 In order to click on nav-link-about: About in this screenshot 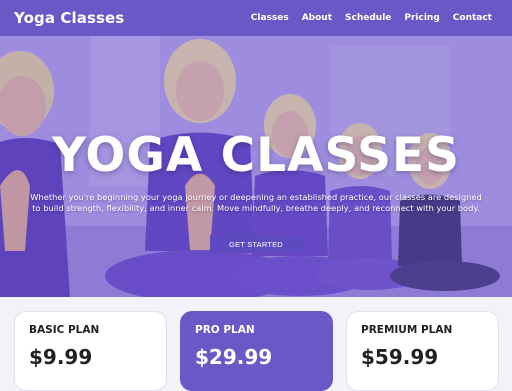, I will do `click(317, 18)`.